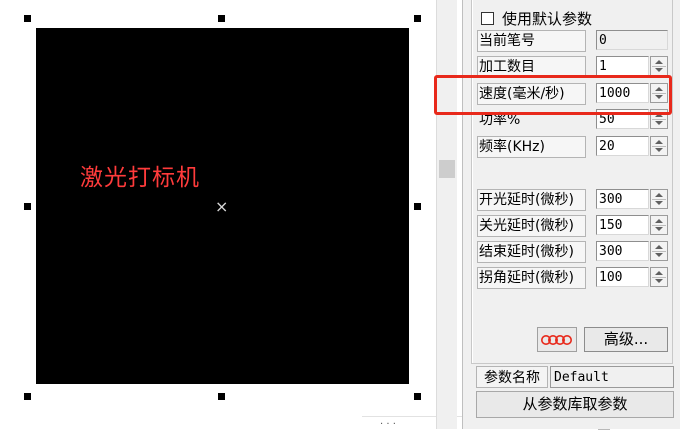 This screenshot has width=680, height=430. Describe the element at coordinates (659, 199) in the screenshot. I see `laser-on-delay-spinner` at that location.